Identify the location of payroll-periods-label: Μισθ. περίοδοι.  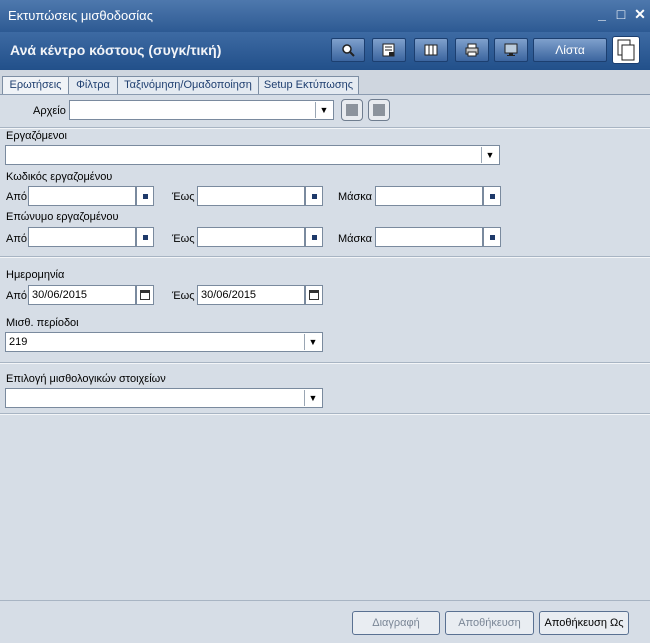
(42, 323).